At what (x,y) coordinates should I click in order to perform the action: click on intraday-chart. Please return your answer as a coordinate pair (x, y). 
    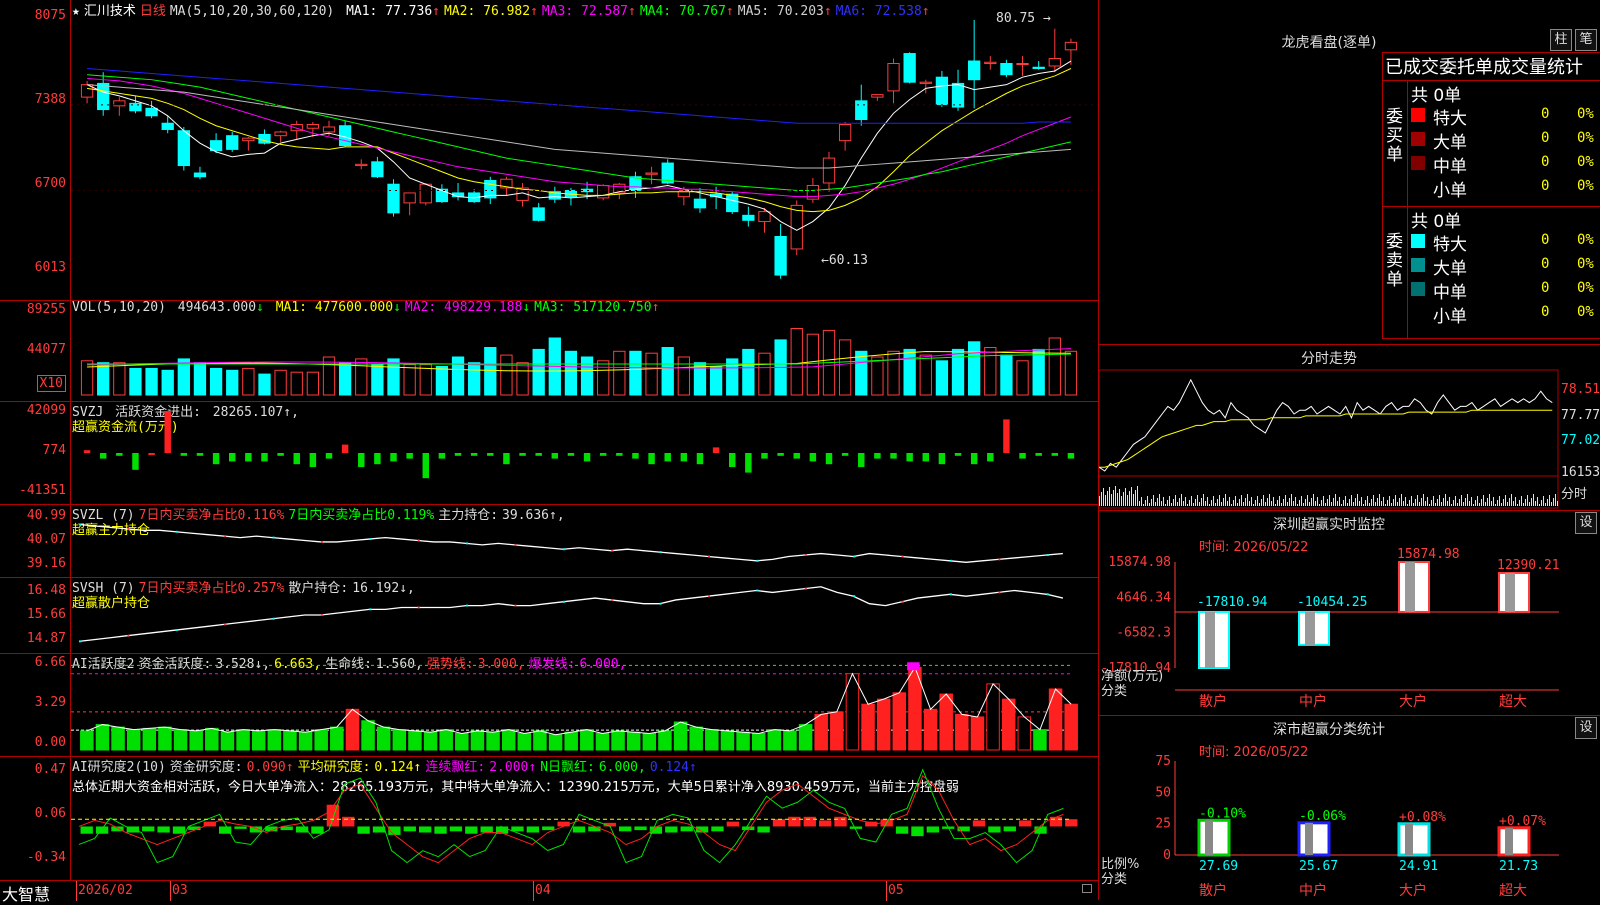
    Looking at the image, I should click on (1329, 439).